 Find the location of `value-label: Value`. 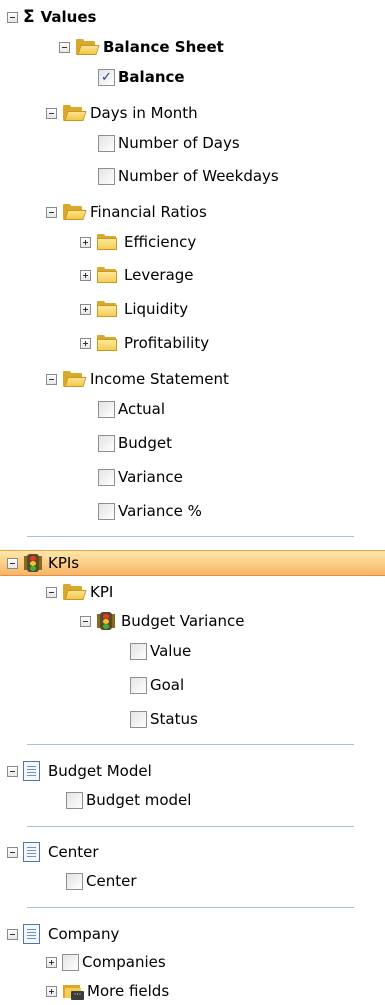

value-label: Value is located at coordinates (171, 651).